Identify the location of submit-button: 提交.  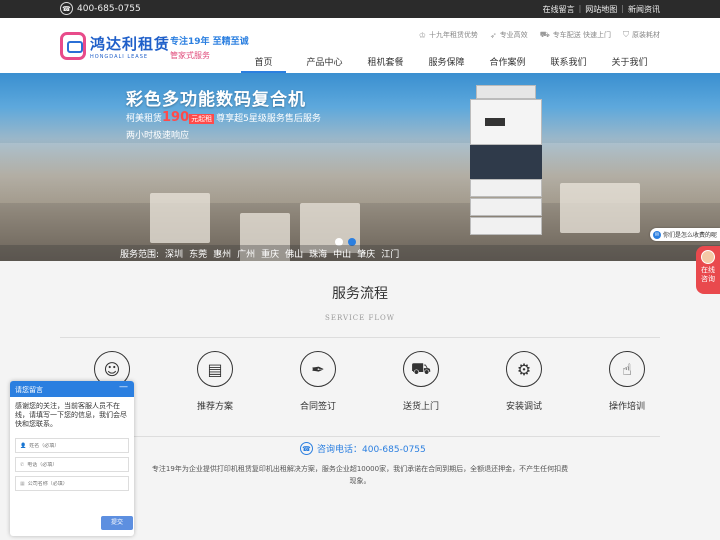
(117, 523).